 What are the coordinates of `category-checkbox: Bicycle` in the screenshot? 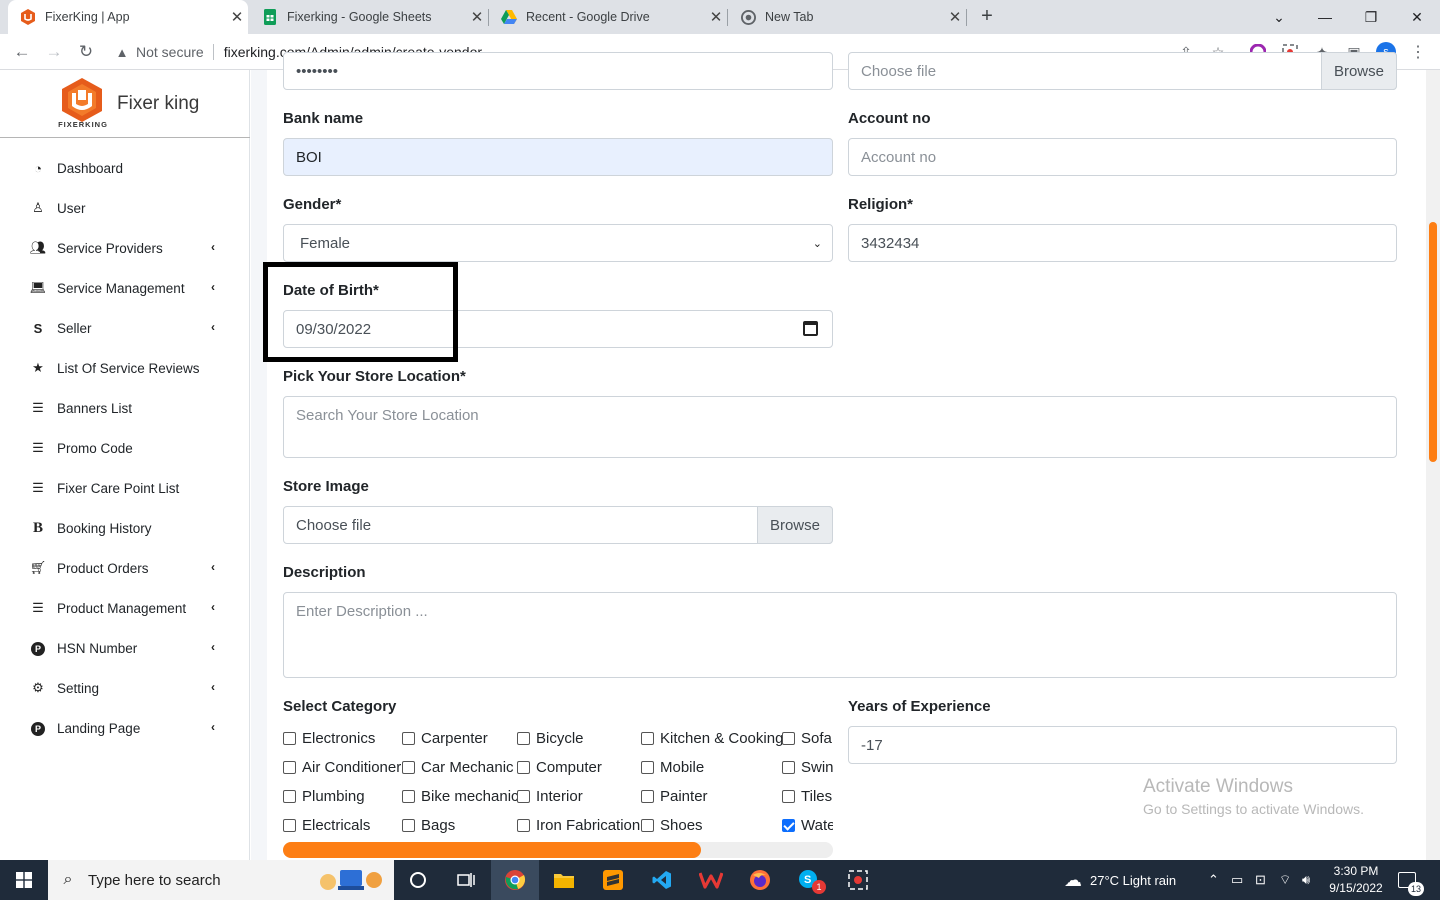 It's located at (550, 738).